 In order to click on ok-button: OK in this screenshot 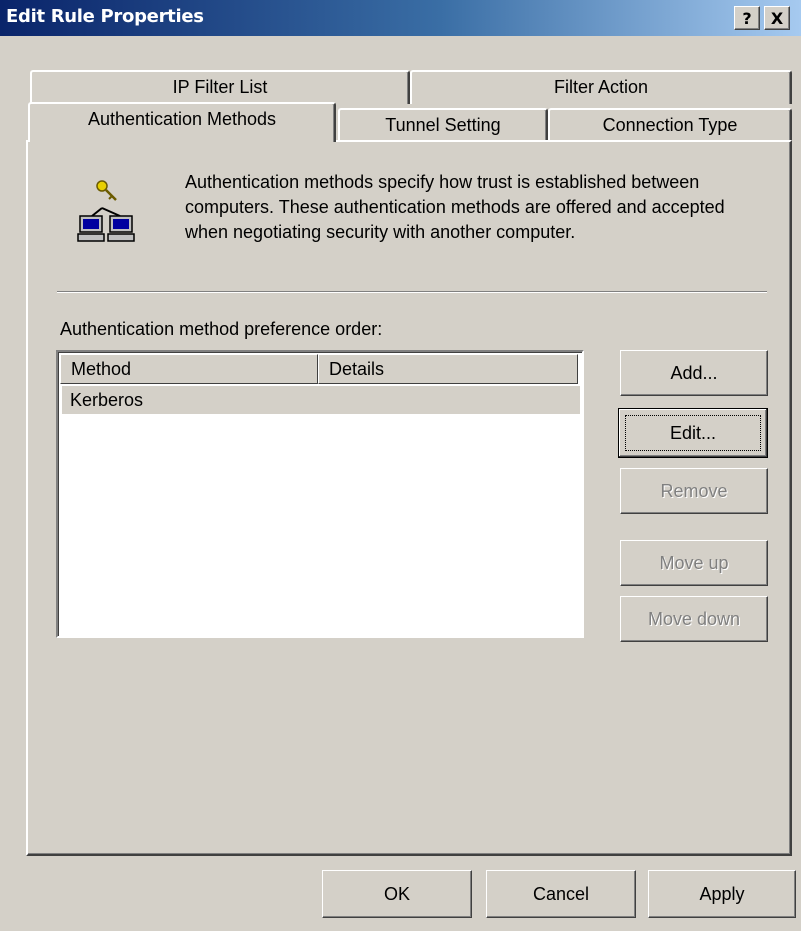, I will do `click(397, 894)`.